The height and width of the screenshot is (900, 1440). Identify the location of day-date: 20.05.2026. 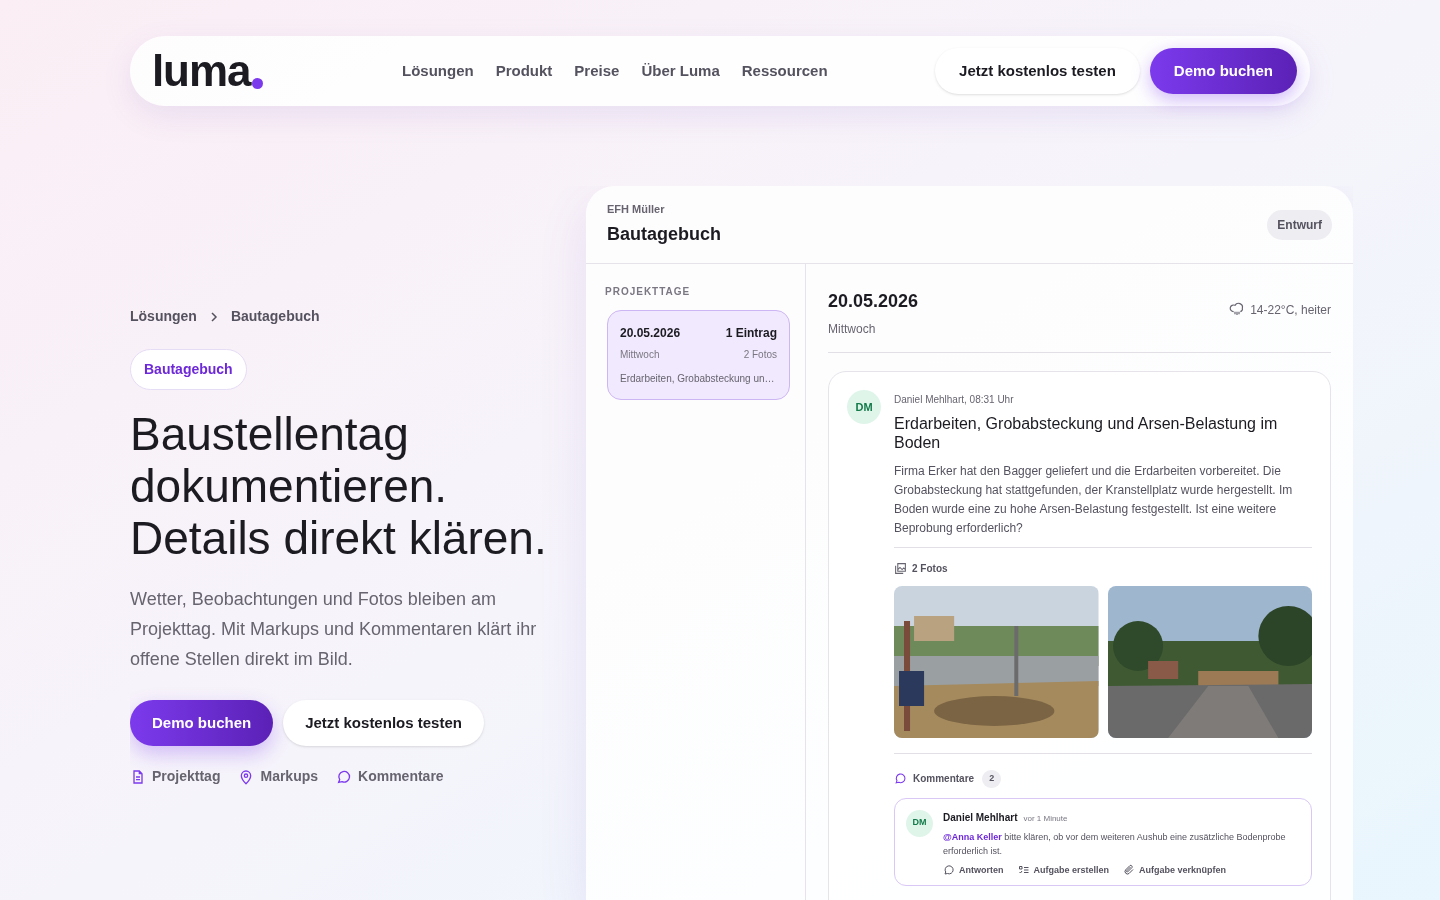
(650, 333).